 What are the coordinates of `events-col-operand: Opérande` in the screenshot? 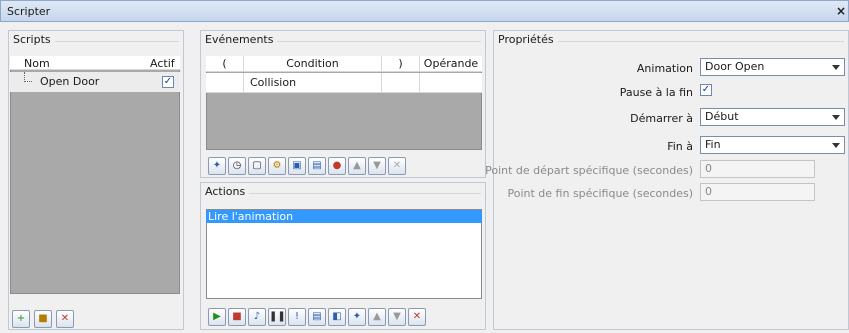 It's located at (451, 64).